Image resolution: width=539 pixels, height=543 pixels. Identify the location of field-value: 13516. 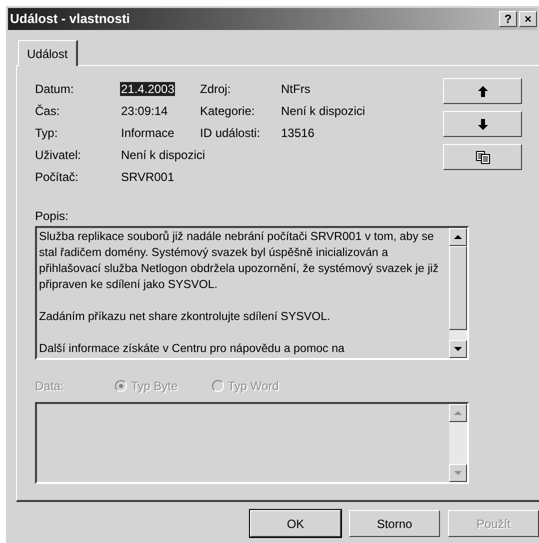
(298, 133).